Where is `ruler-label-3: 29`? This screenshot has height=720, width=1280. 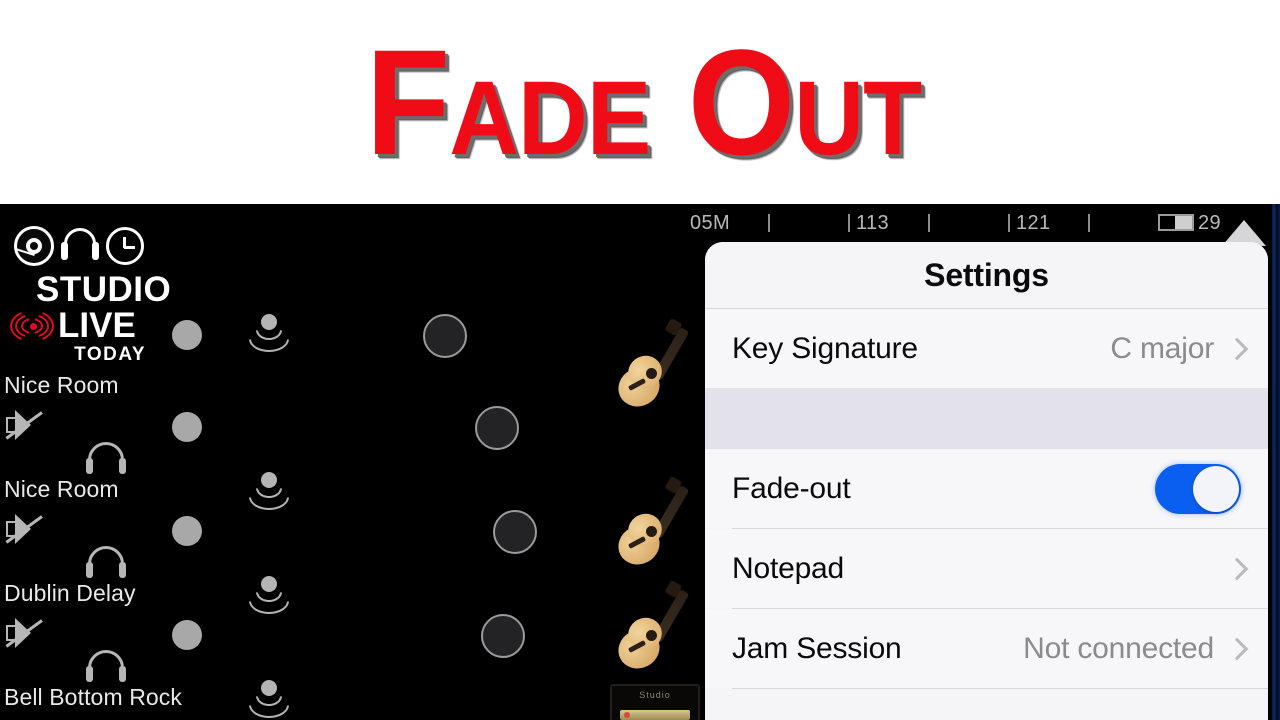 ruler-label-3: 29 is located at coordinates (1210, 223).